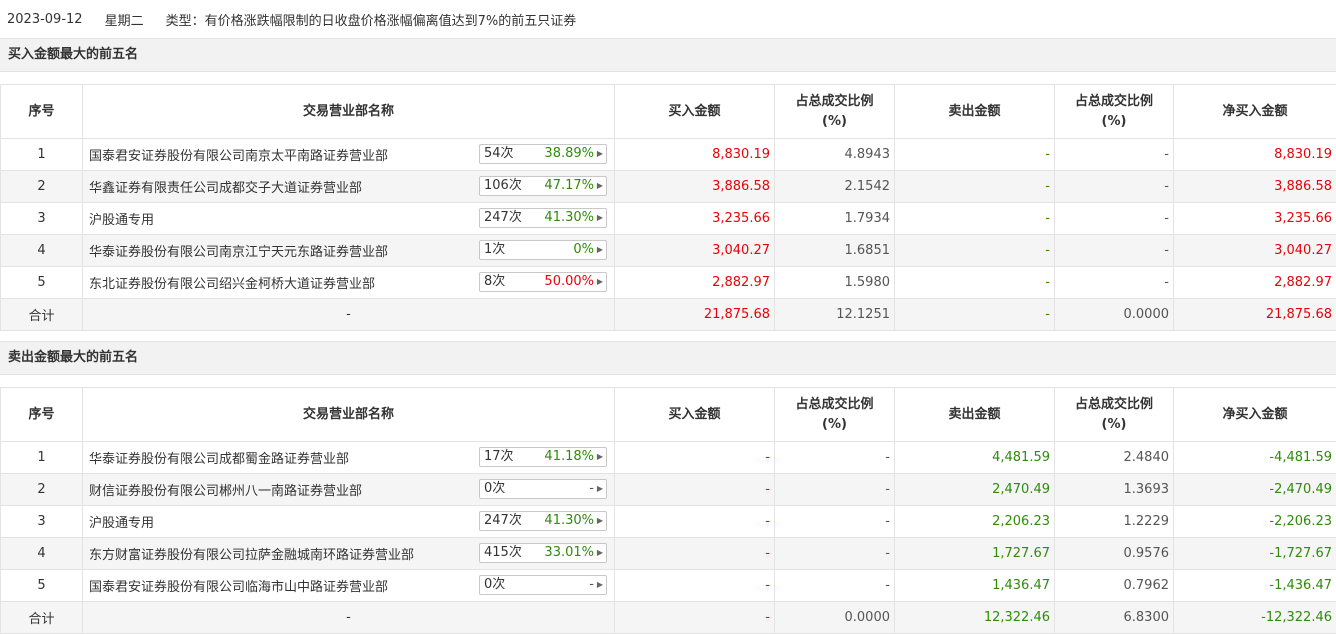  I want to click on net-buy-amount: -4,481.59, so click(1255, 458).